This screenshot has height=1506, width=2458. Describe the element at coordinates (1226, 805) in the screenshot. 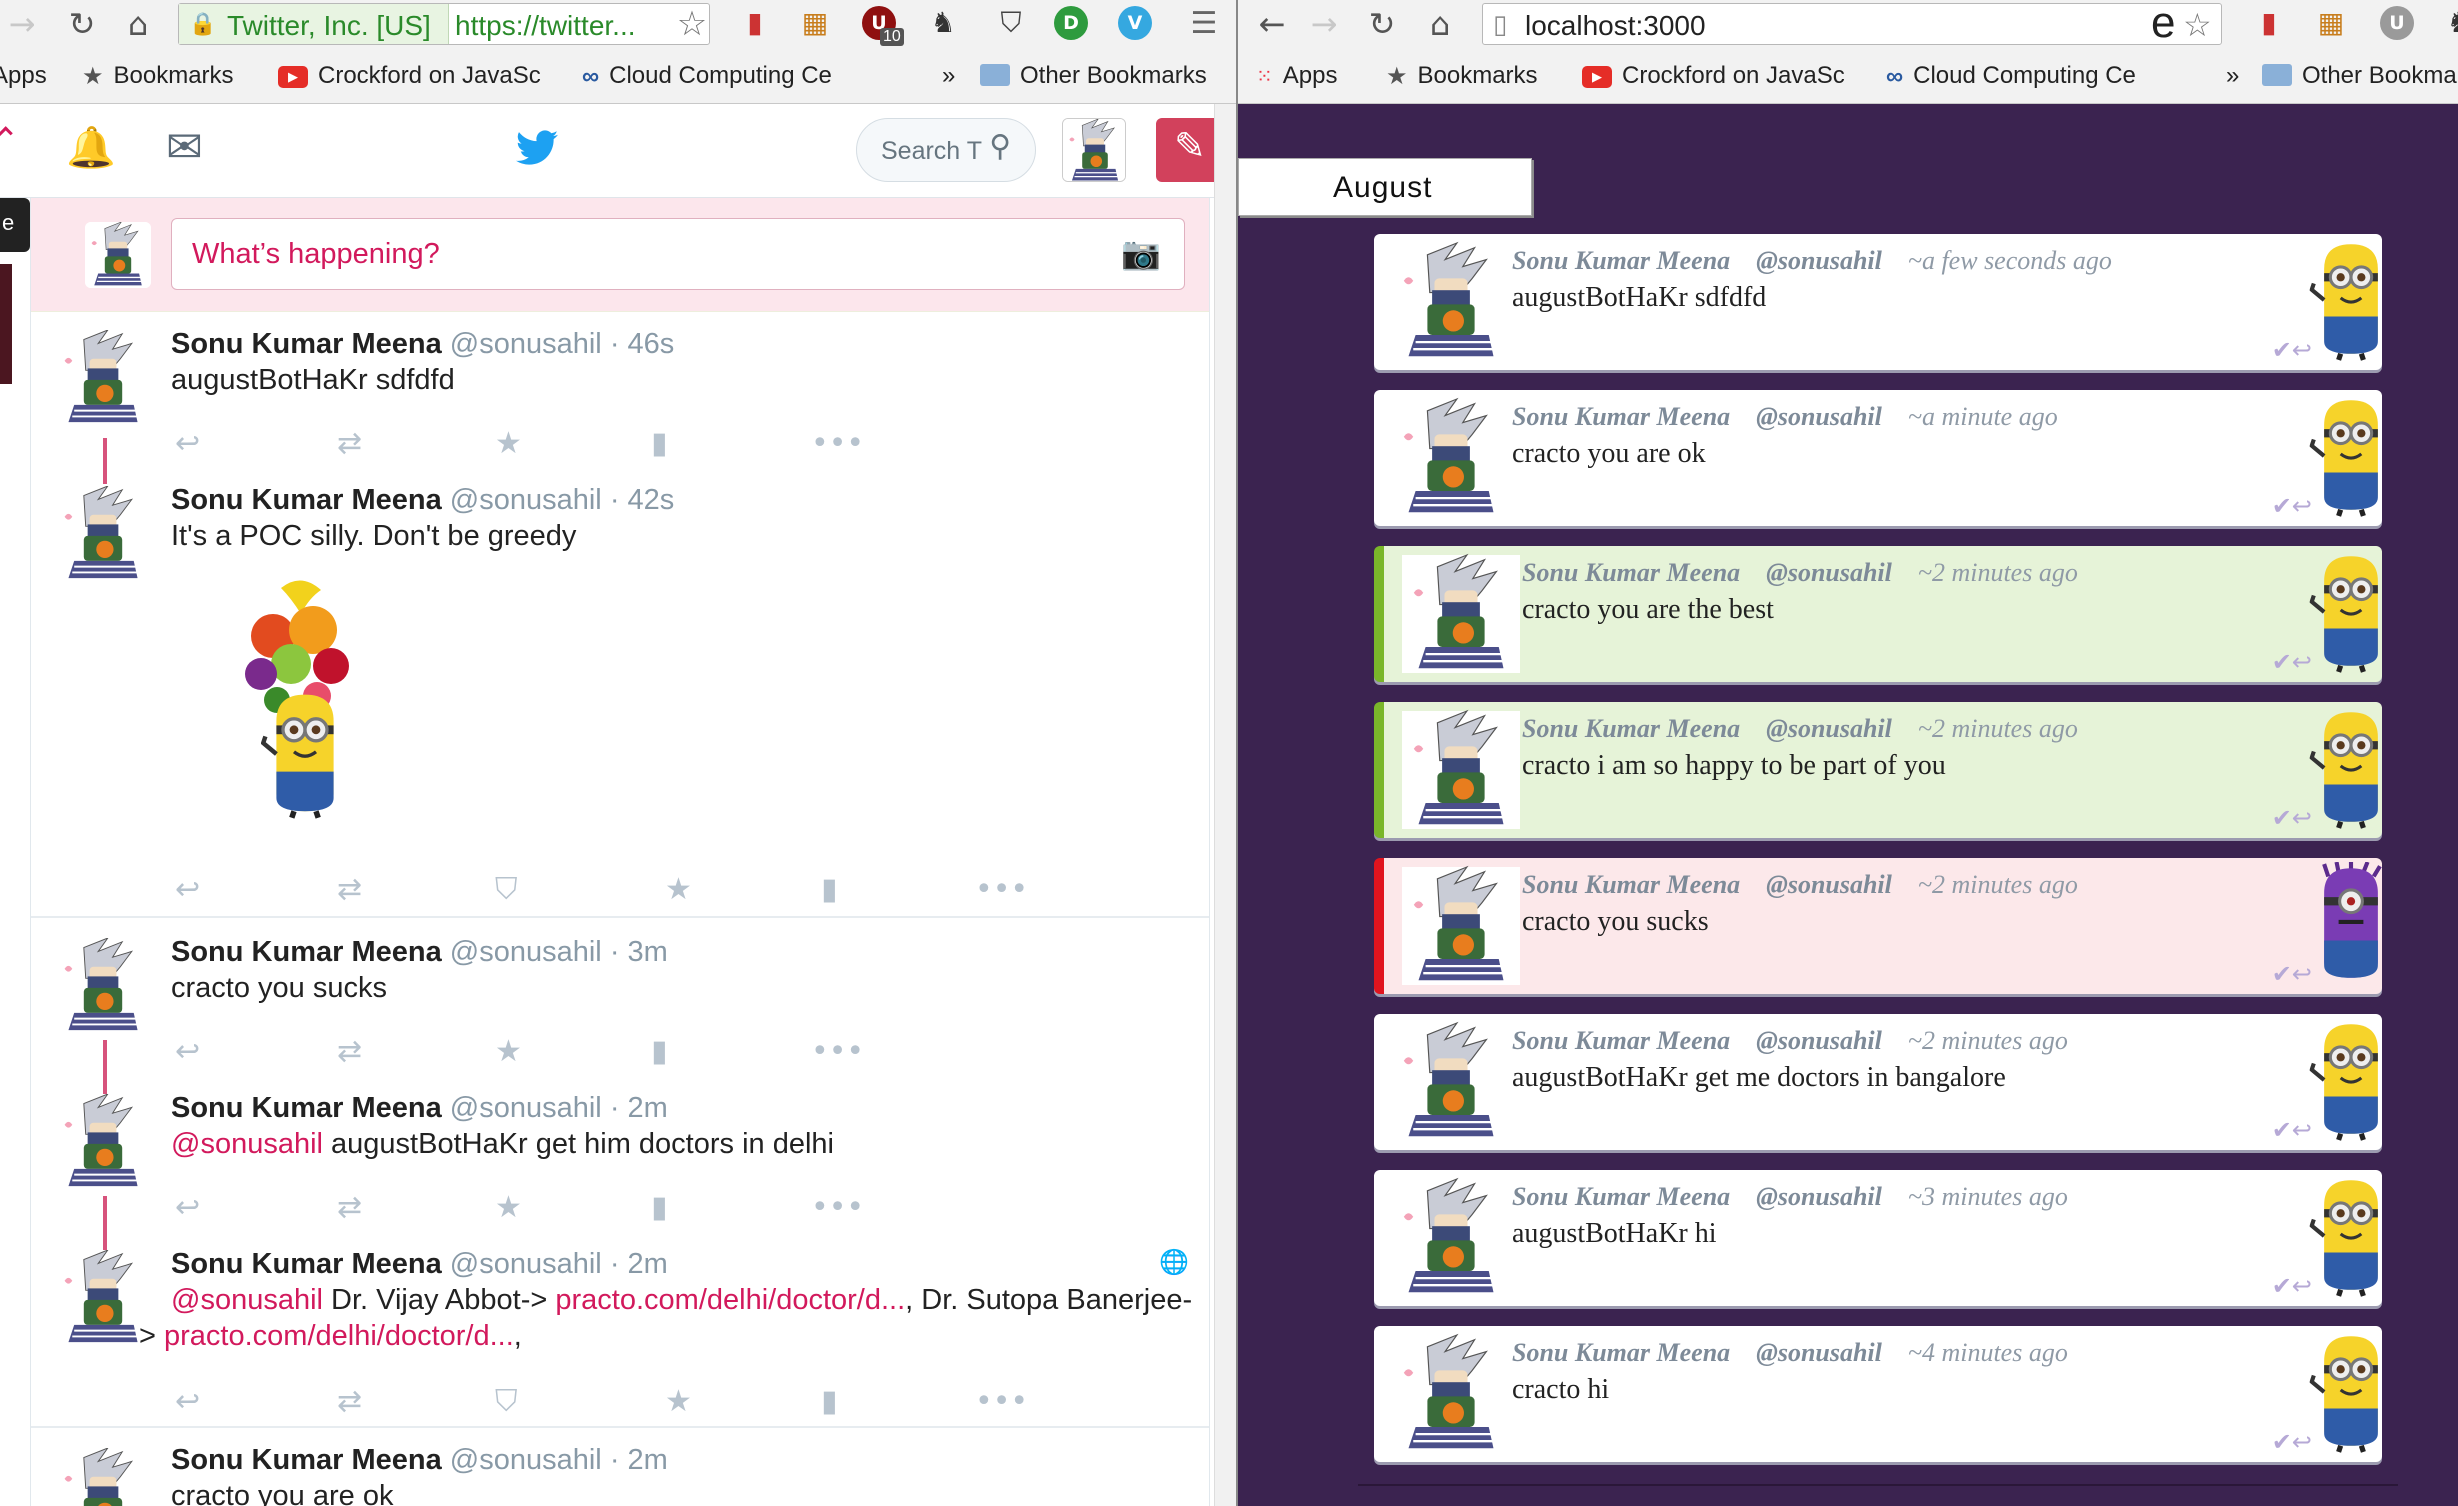

I see `scrollbar` at that location.